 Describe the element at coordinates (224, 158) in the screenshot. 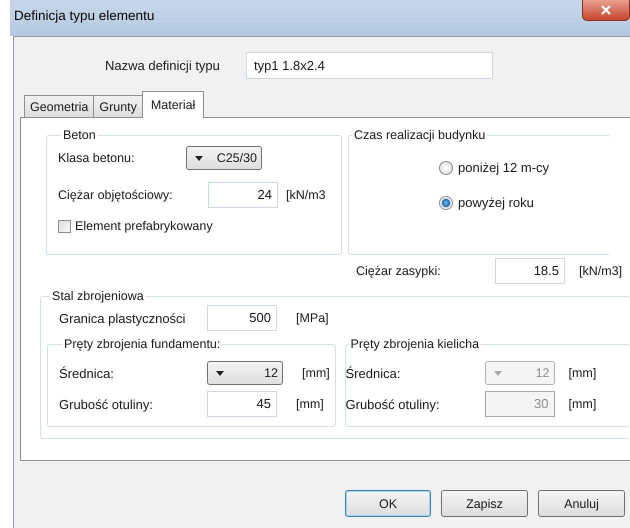

I see `dropdown: C25/30` at that location.